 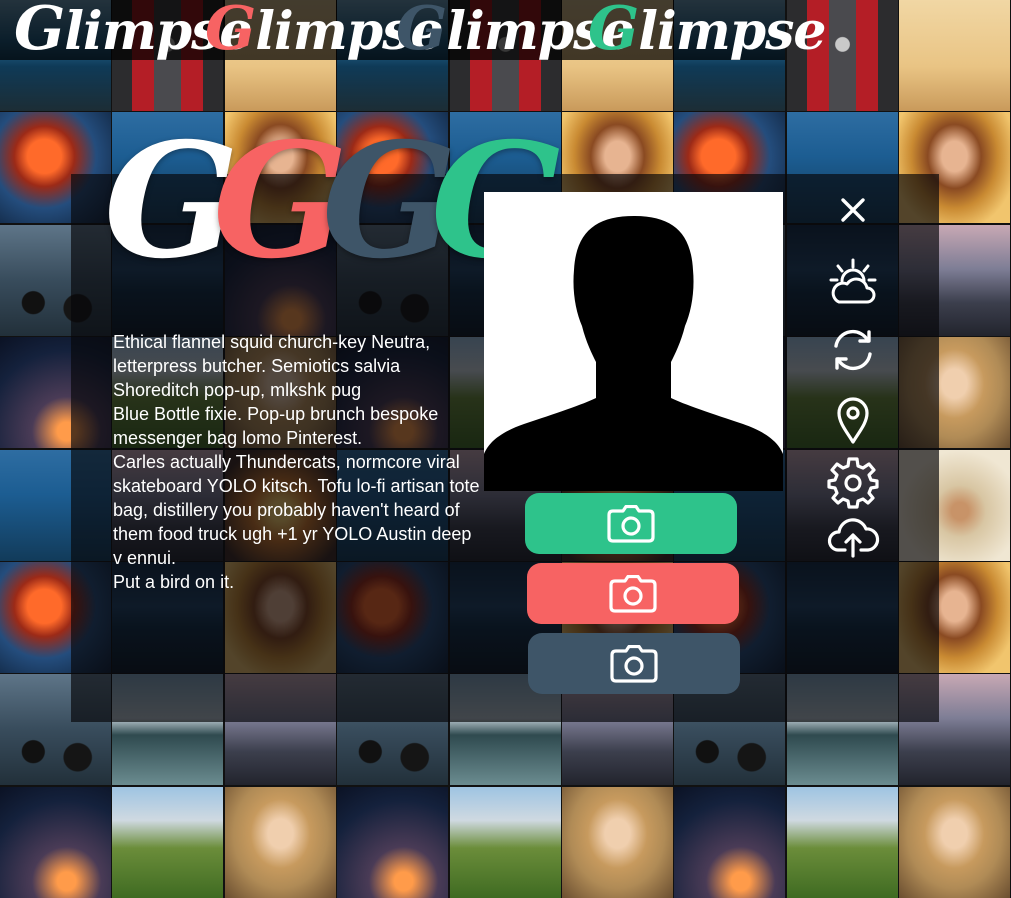 I want to click on camera-button-green, so click(x=631, y=523).